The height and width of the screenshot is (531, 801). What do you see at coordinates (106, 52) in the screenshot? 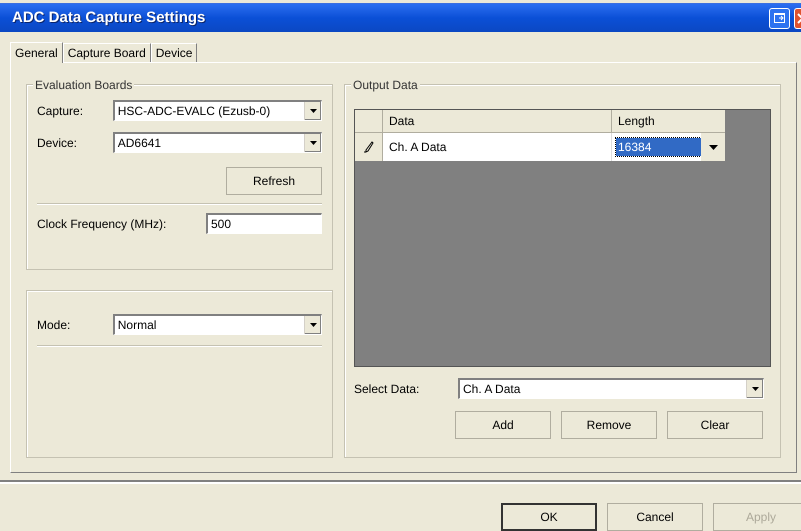
I see `tab: Capture Board` at bounding box center [106, 52].